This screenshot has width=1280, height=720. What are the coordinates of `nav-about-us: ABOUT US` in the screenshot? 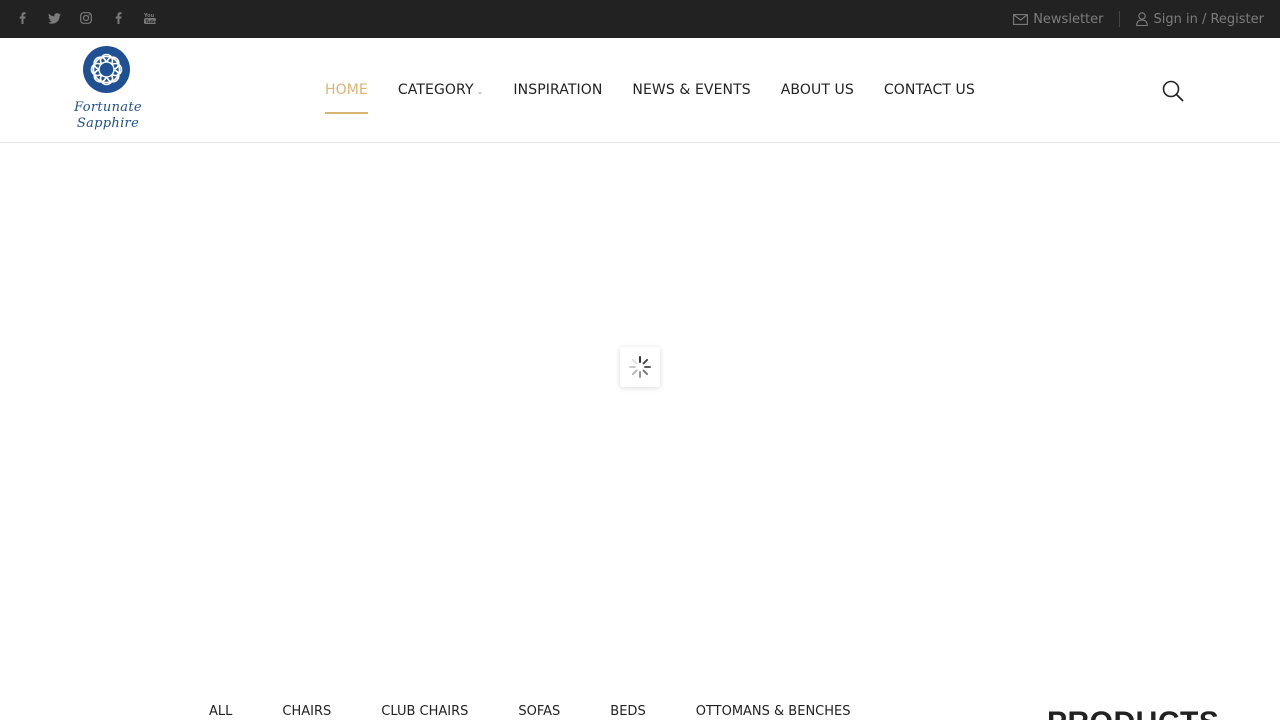 It's located at (817, 90).